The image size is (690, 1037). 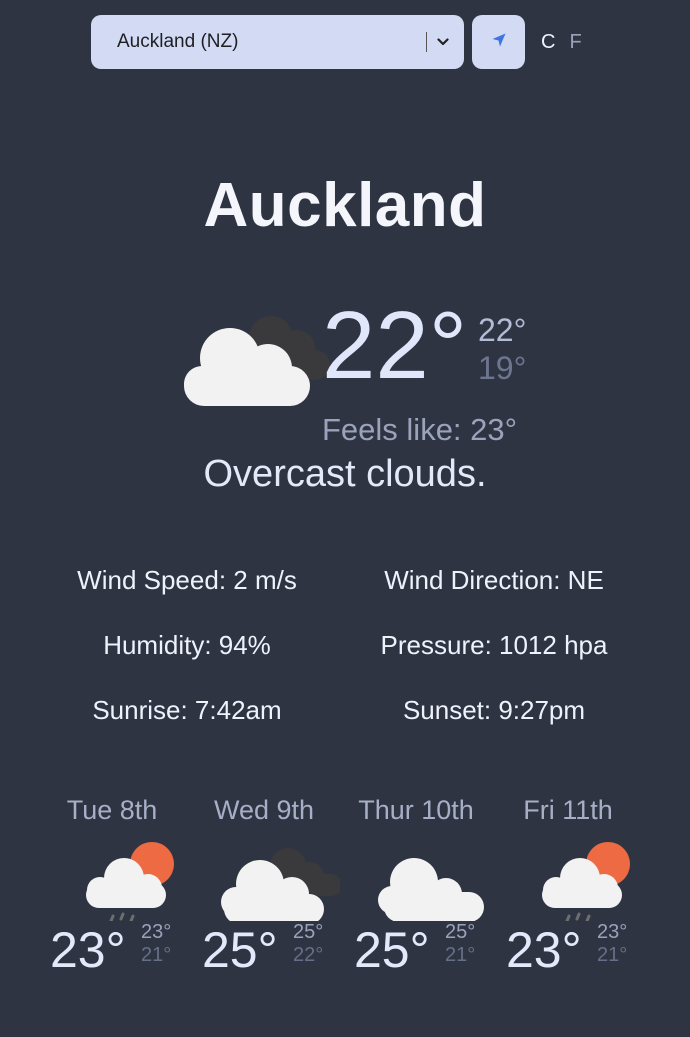 What do you see at coordinates (426, 42) in the screenshot?
I see `select-separator` at bounding box center [426, 42].